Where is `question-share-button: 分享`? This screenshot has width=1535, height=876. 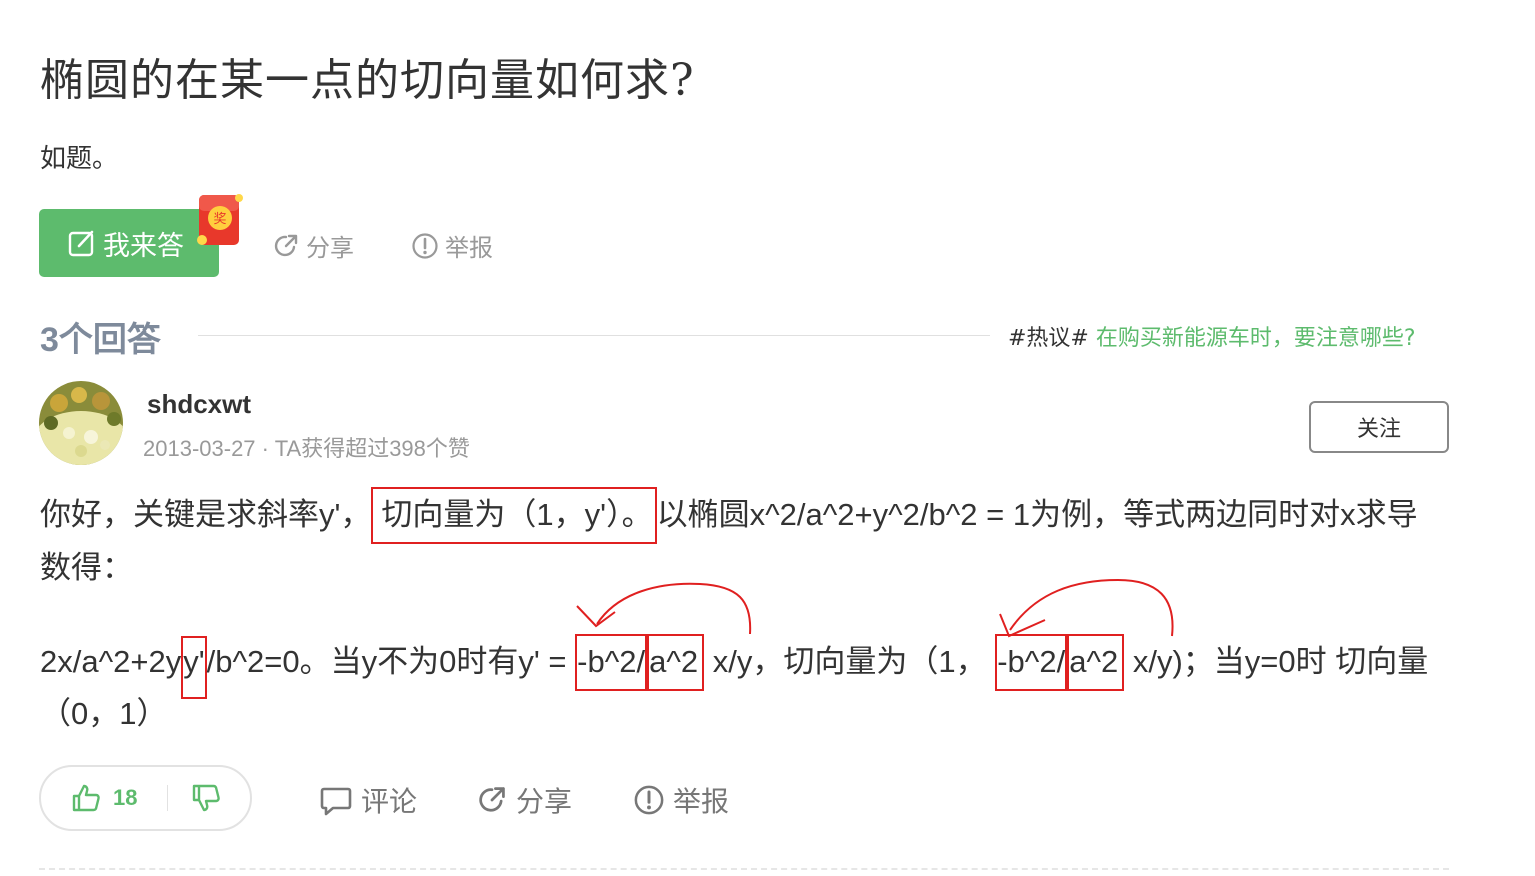
question-share-button: 分享 is located at coordinates (313, 245).